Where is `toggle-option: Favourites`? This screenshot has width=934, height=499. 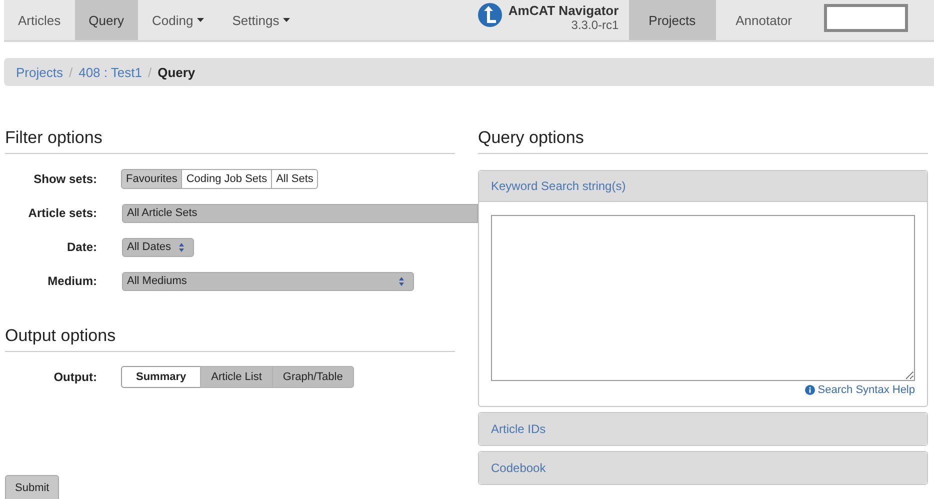
toggle-option: Favourites is located at coordinates (151, 179).